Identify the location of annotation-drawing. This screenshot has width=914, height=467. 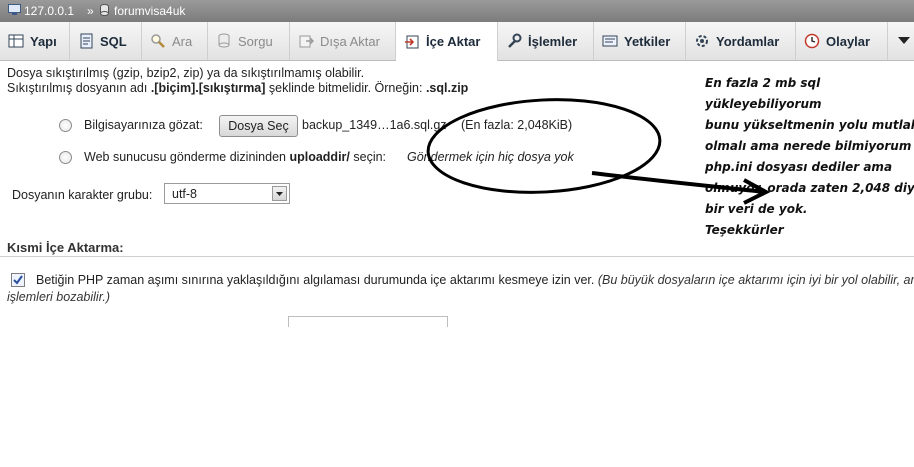
(598, 151).